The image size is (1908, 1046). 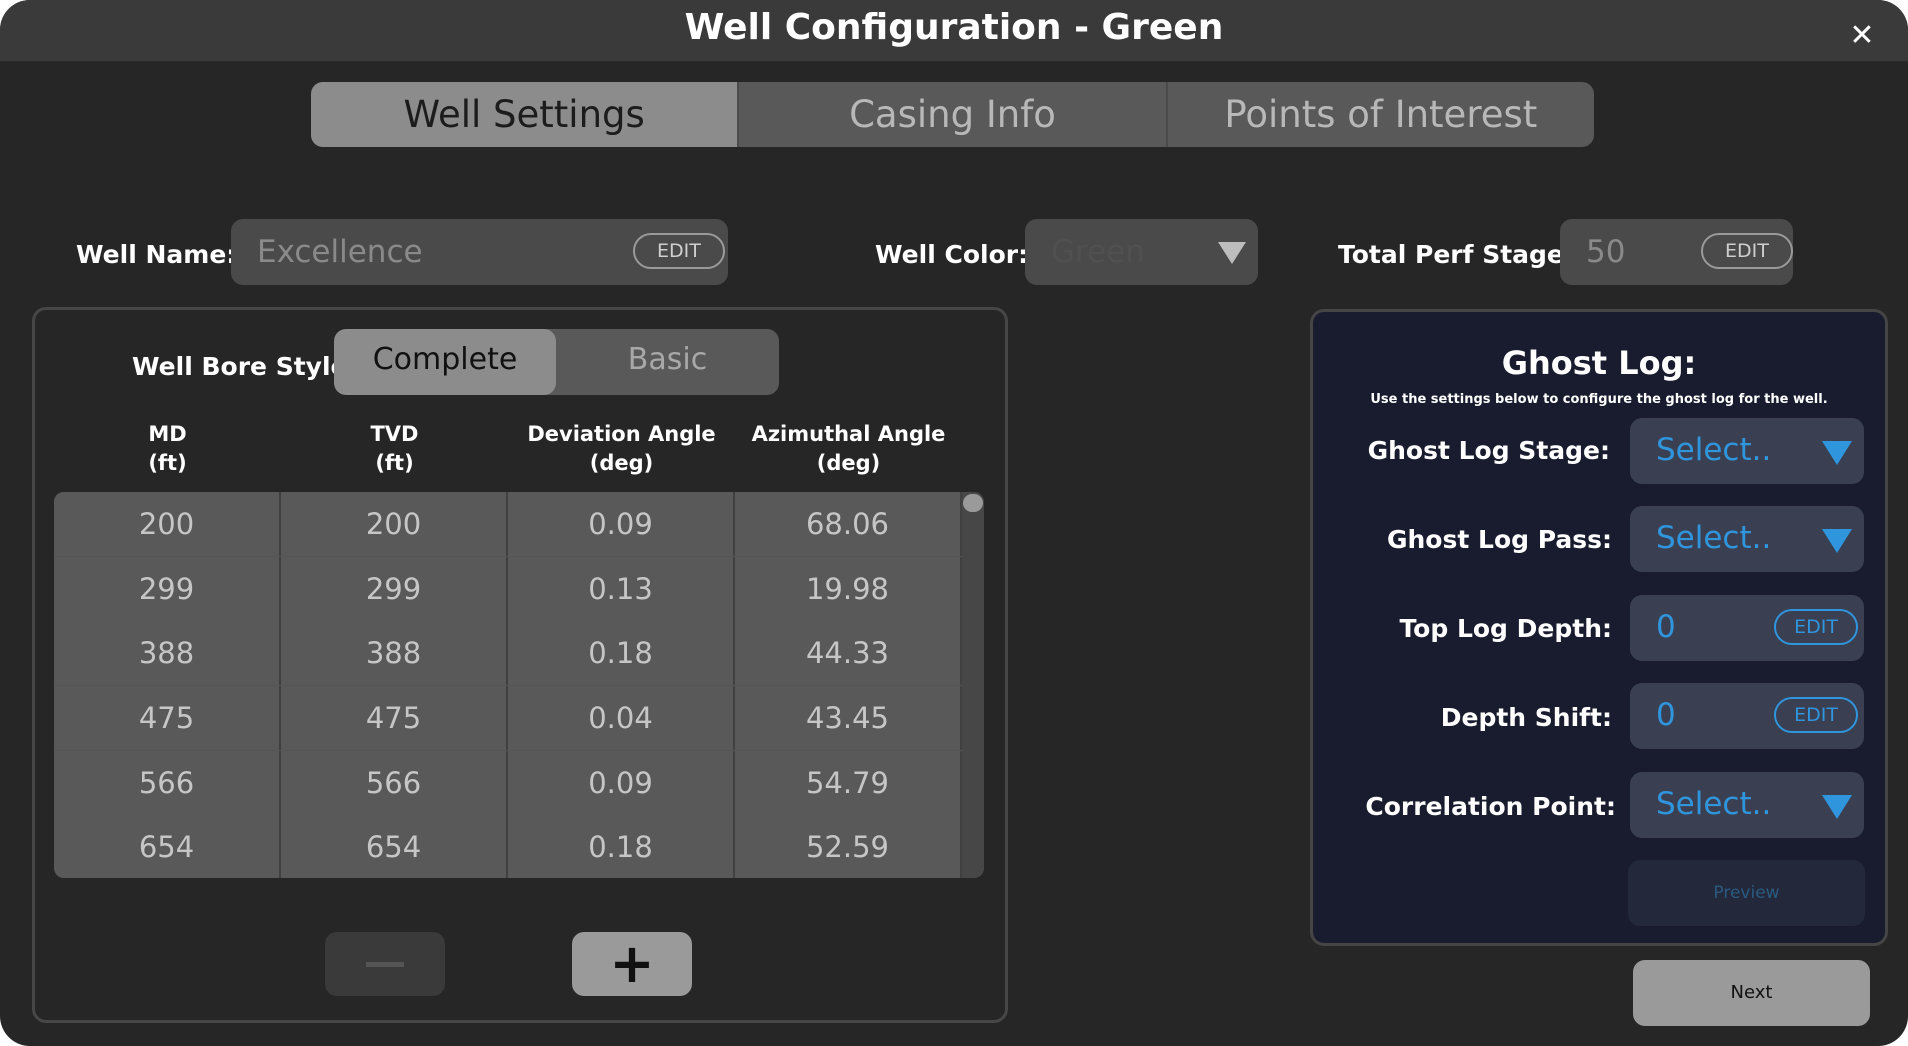 What do you see at coordinates (1746, 893) in the screenshot?
I see `preview-button: Preview` at bounding box center [1746, 893].